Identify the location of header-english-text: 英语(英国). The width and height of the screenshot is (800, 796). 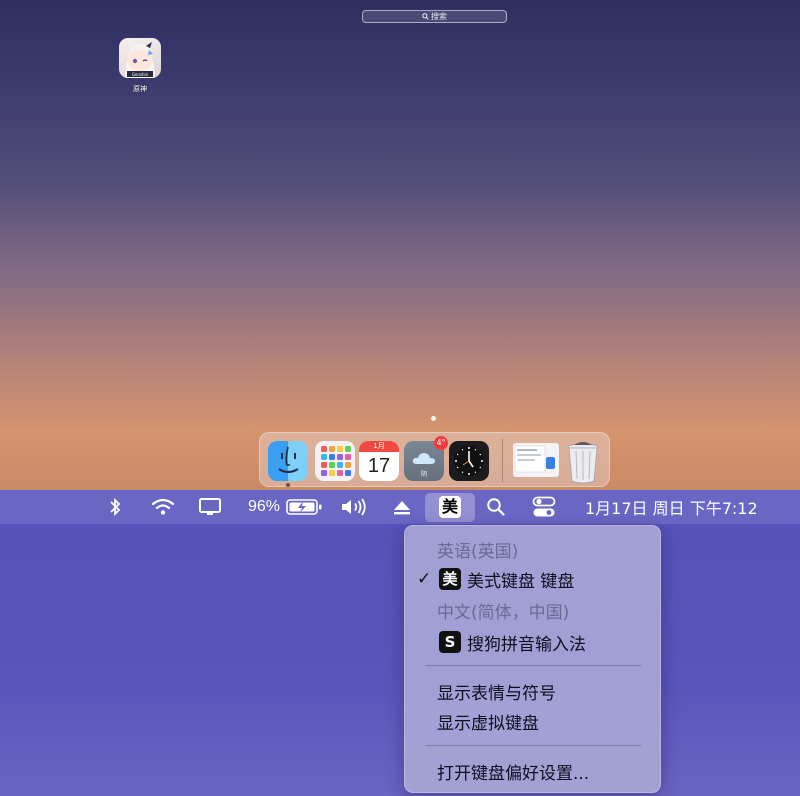
(478, 551).